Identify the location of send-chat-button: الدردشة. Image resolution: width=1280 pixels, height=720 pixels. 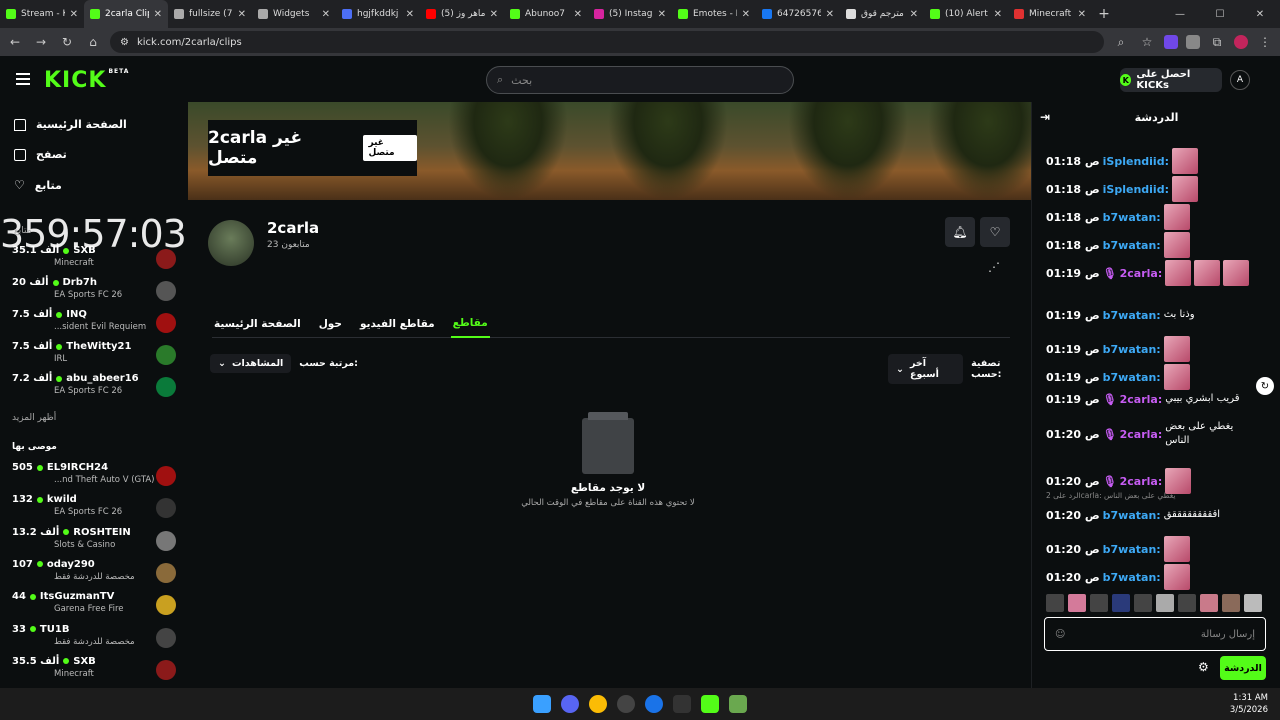
(1243, 668).